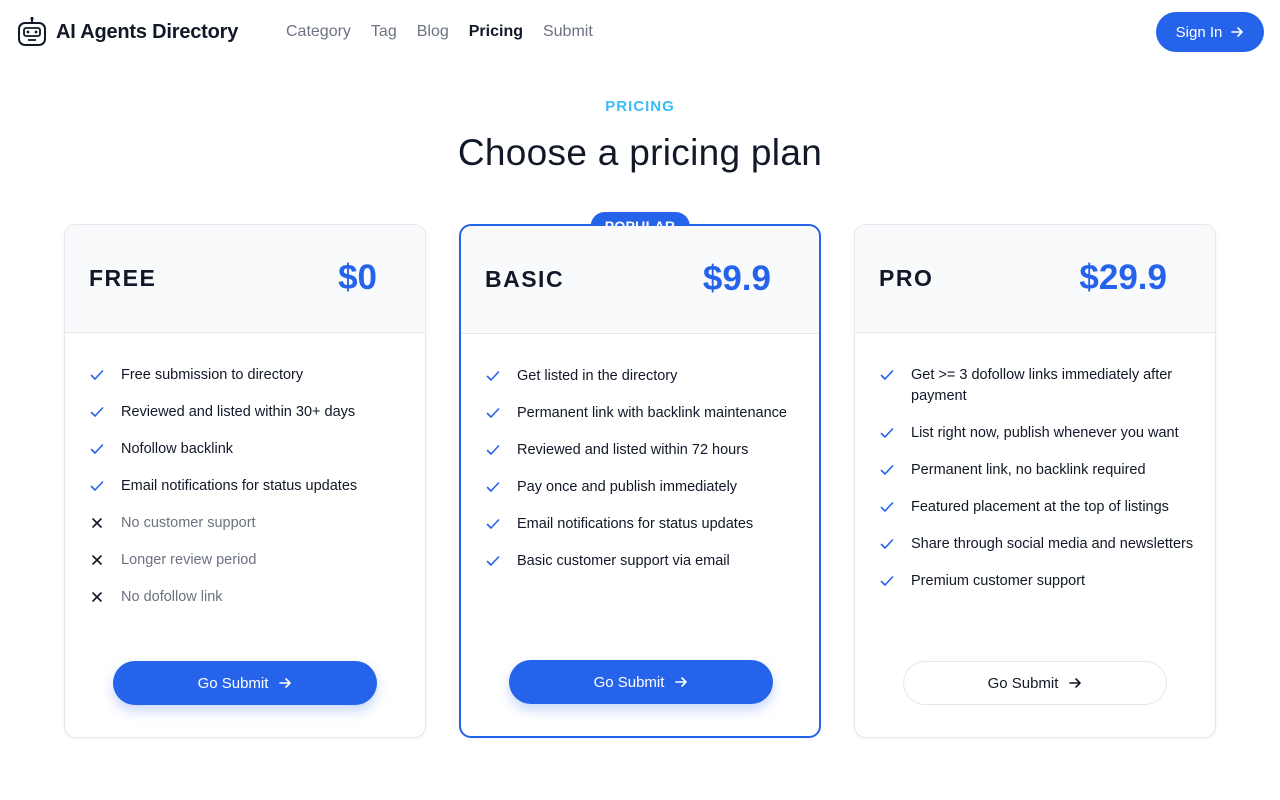 Image resolution: width=1280 pixels, height=800 pixels. I want to click on sign-in-button: Sign In, so click(1210, 32).